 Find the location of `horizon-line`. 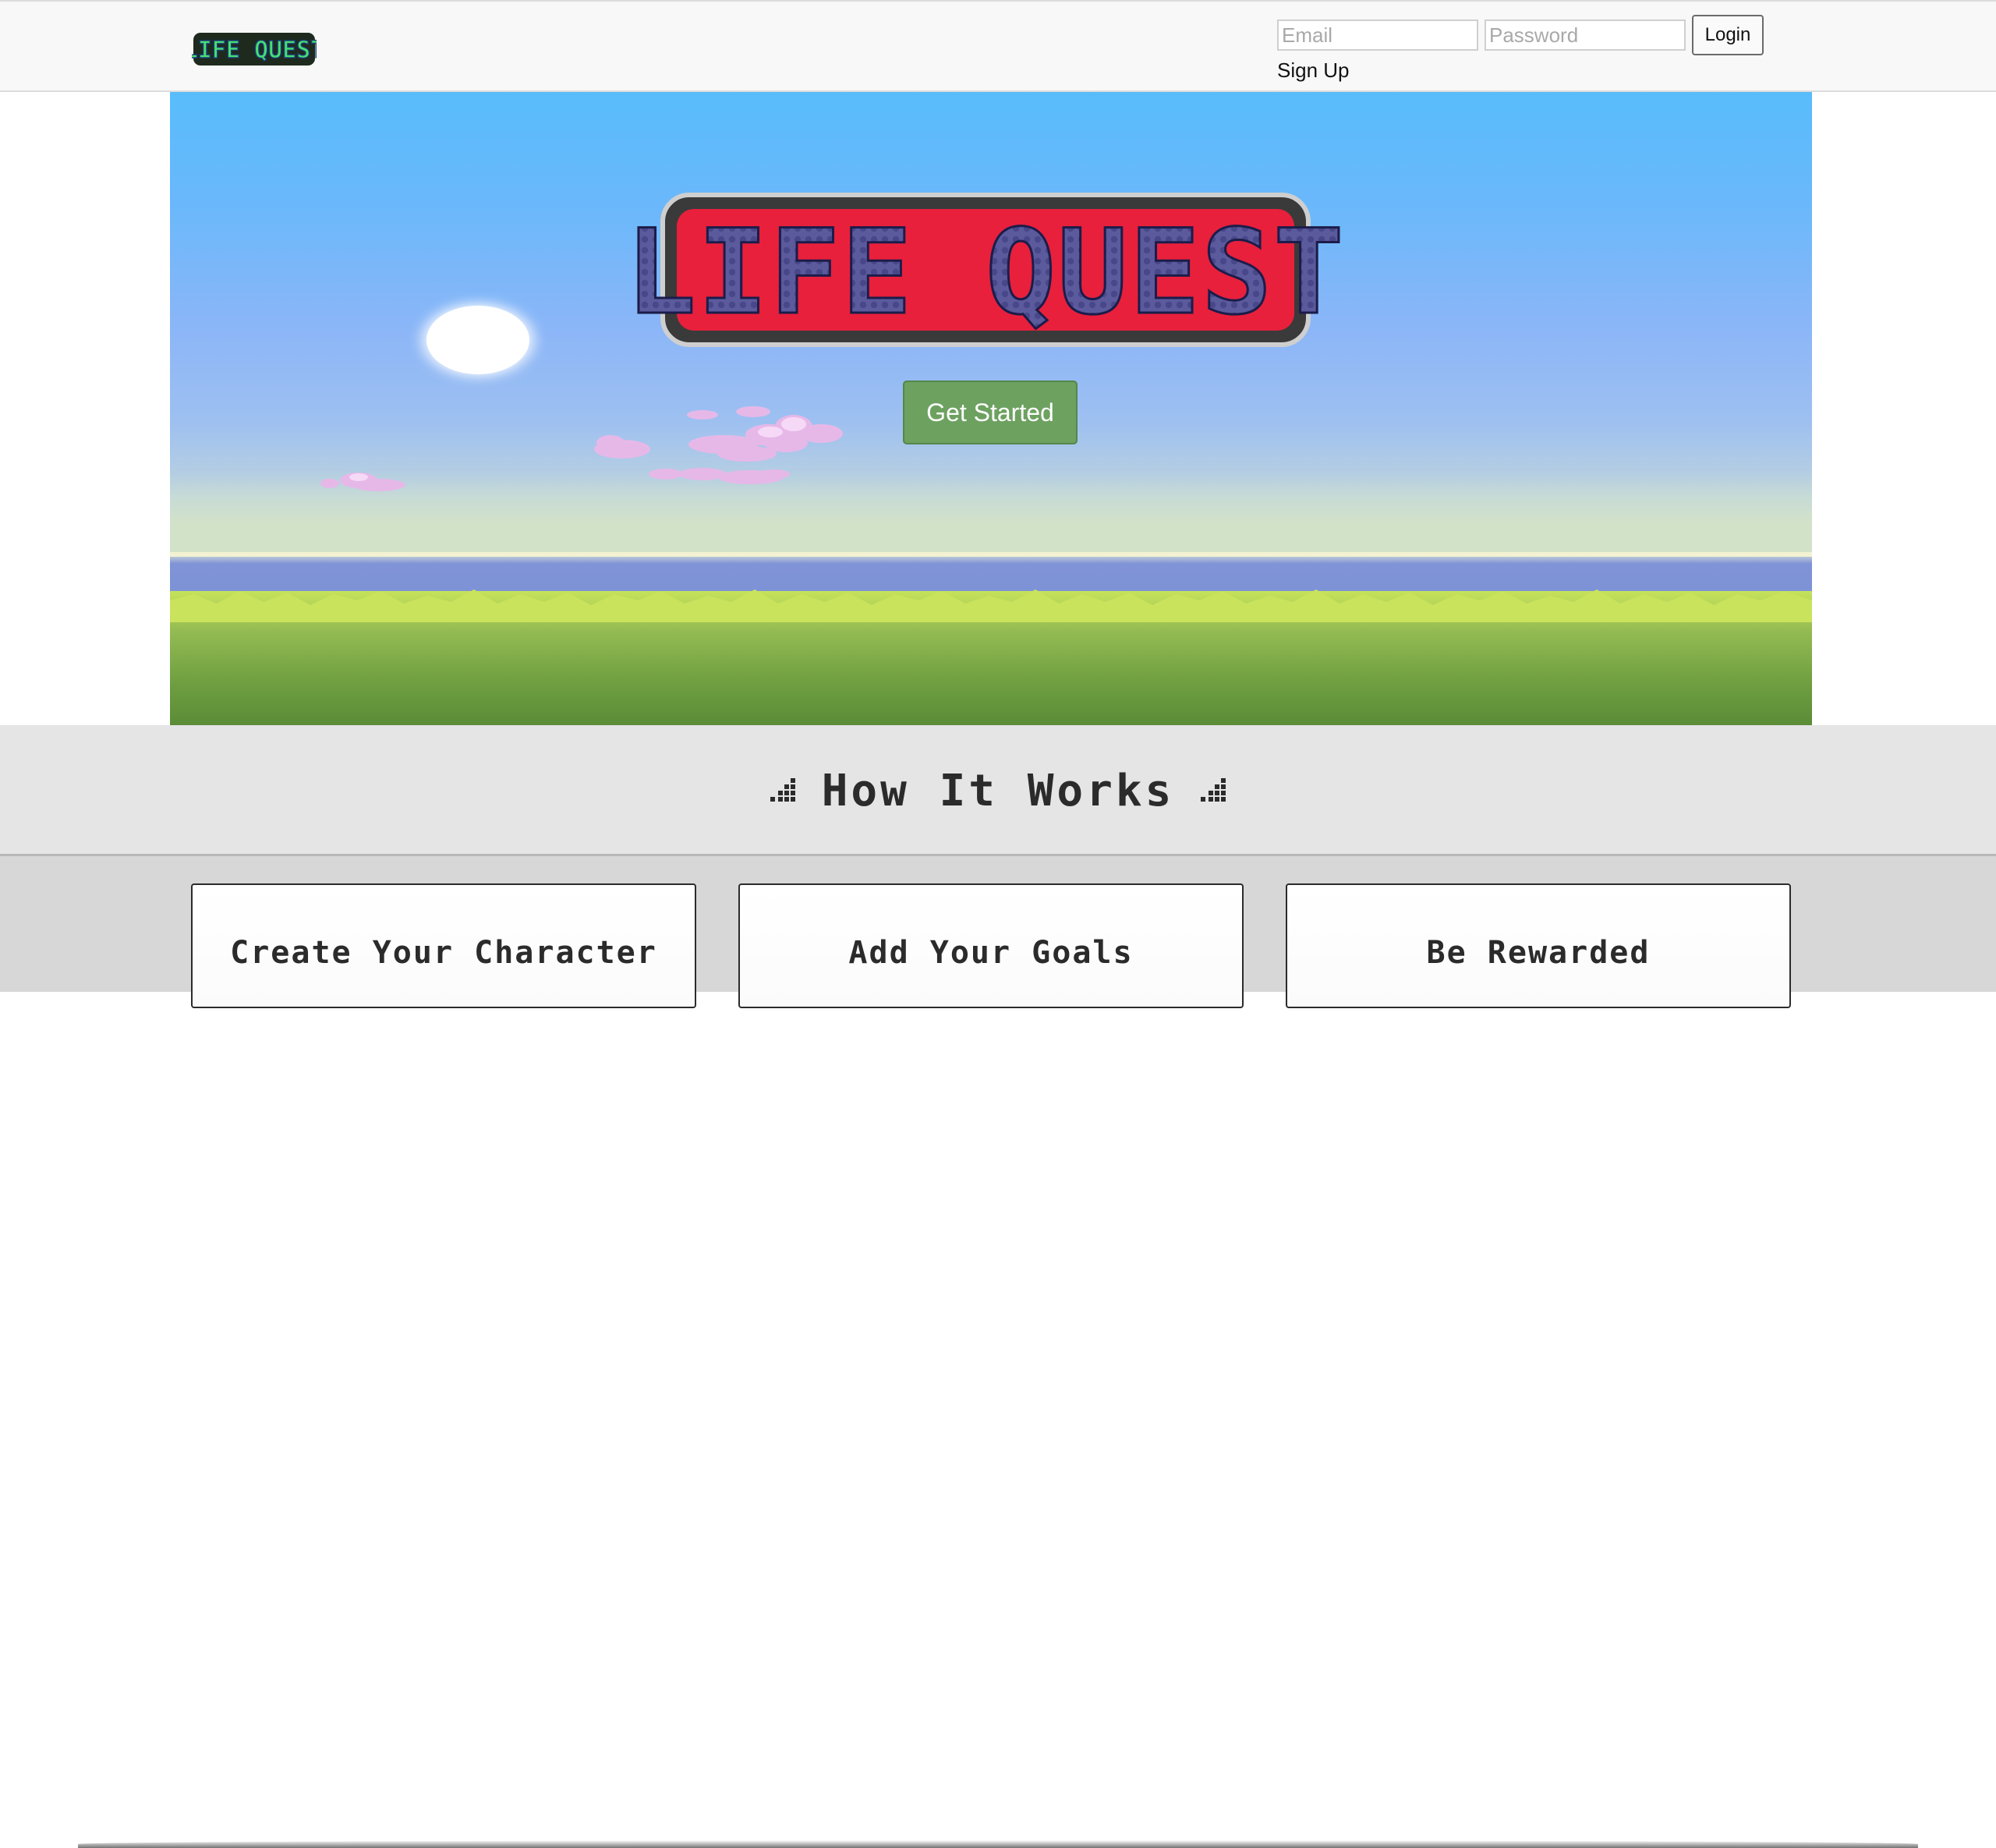

horizon-line is located at coordinates (991, 555).